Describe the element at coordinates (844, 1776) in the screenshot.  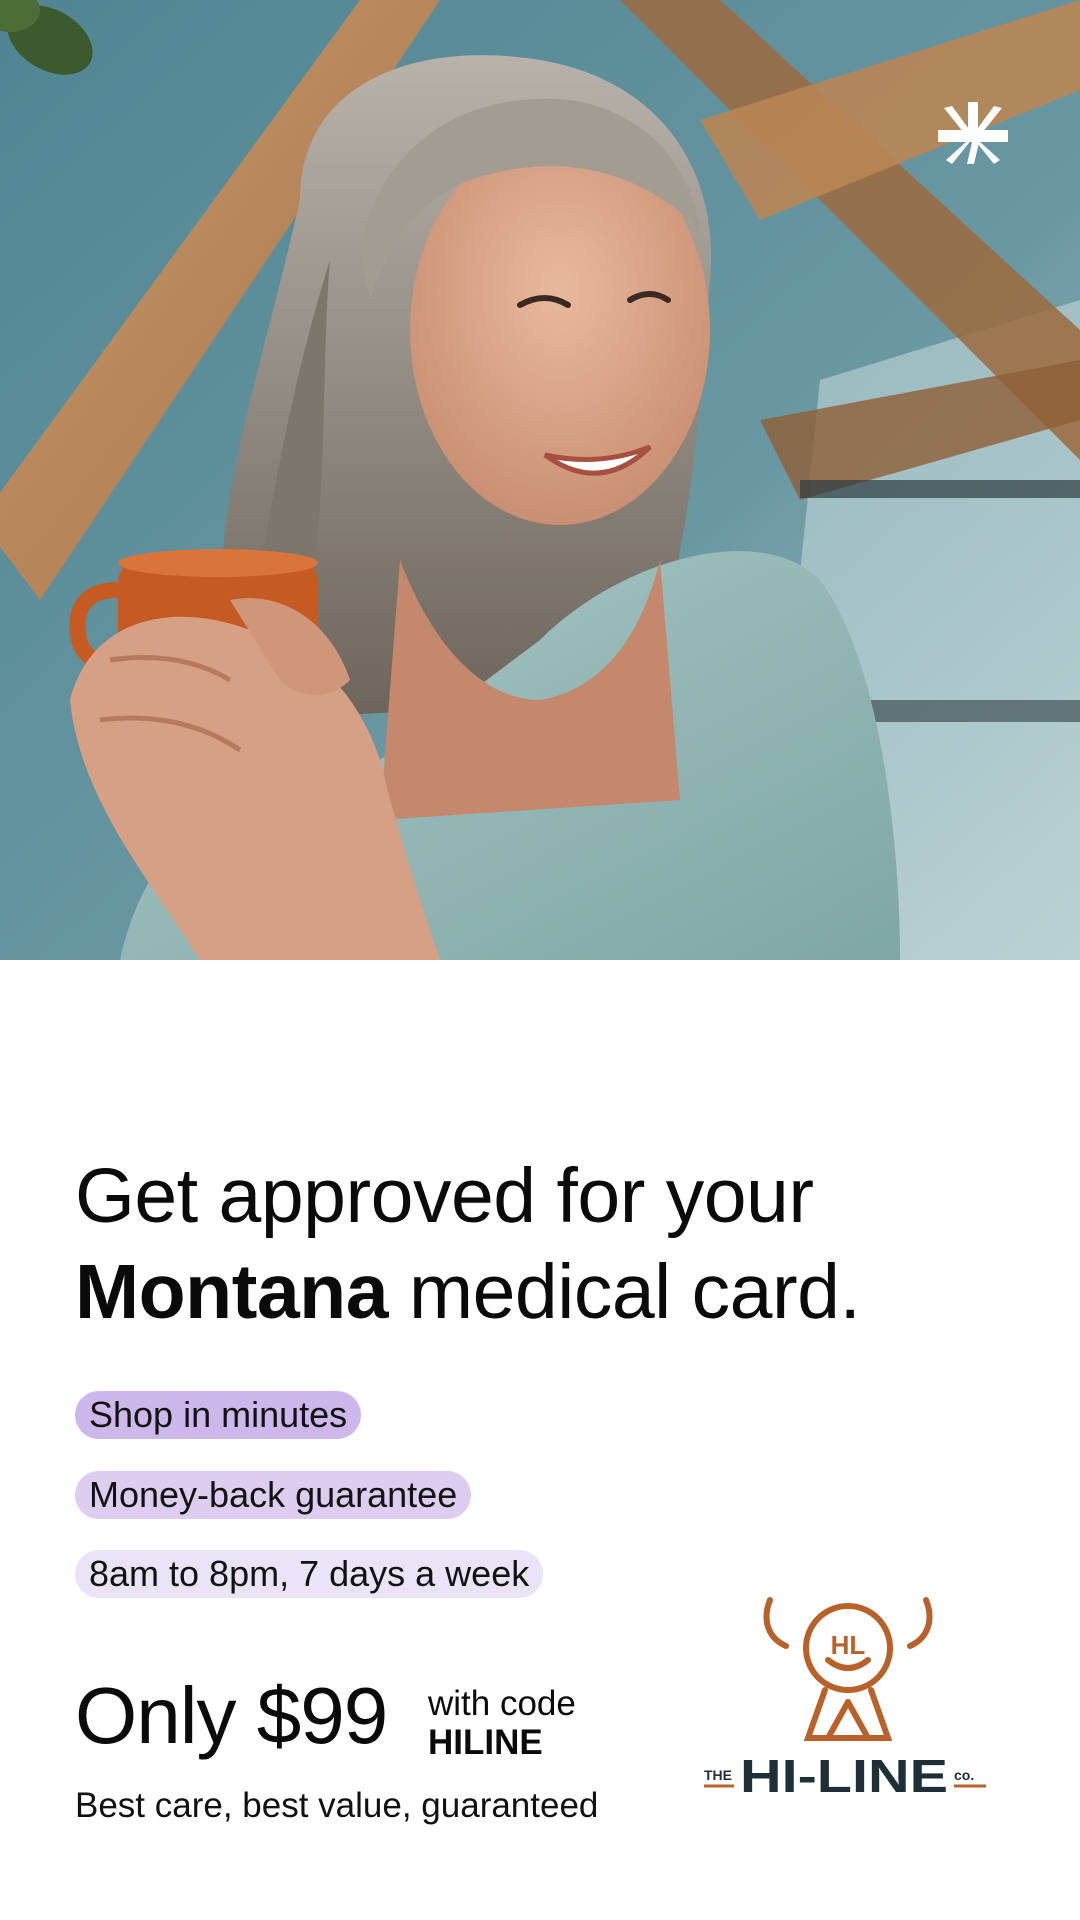
I see `partner-name: HI-LINE` at that location.